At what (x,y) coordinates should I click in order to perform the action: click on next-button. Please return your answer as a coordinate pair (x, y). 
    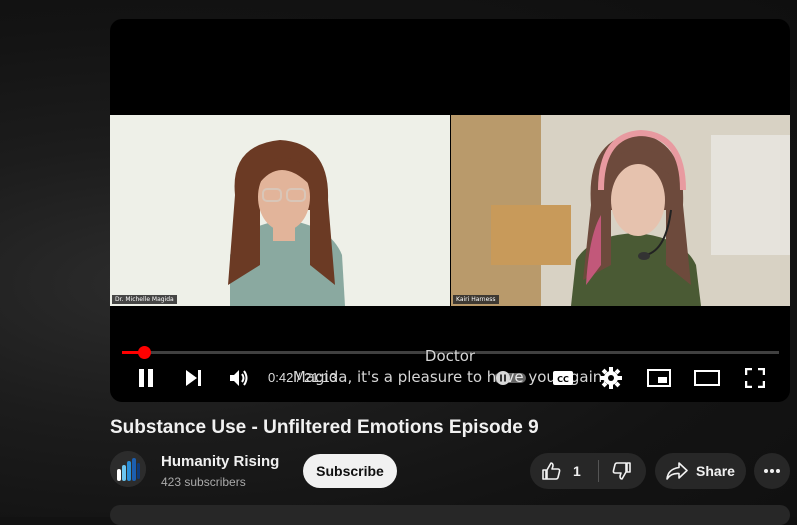
    Looking at the image, I should click on (193, 378).